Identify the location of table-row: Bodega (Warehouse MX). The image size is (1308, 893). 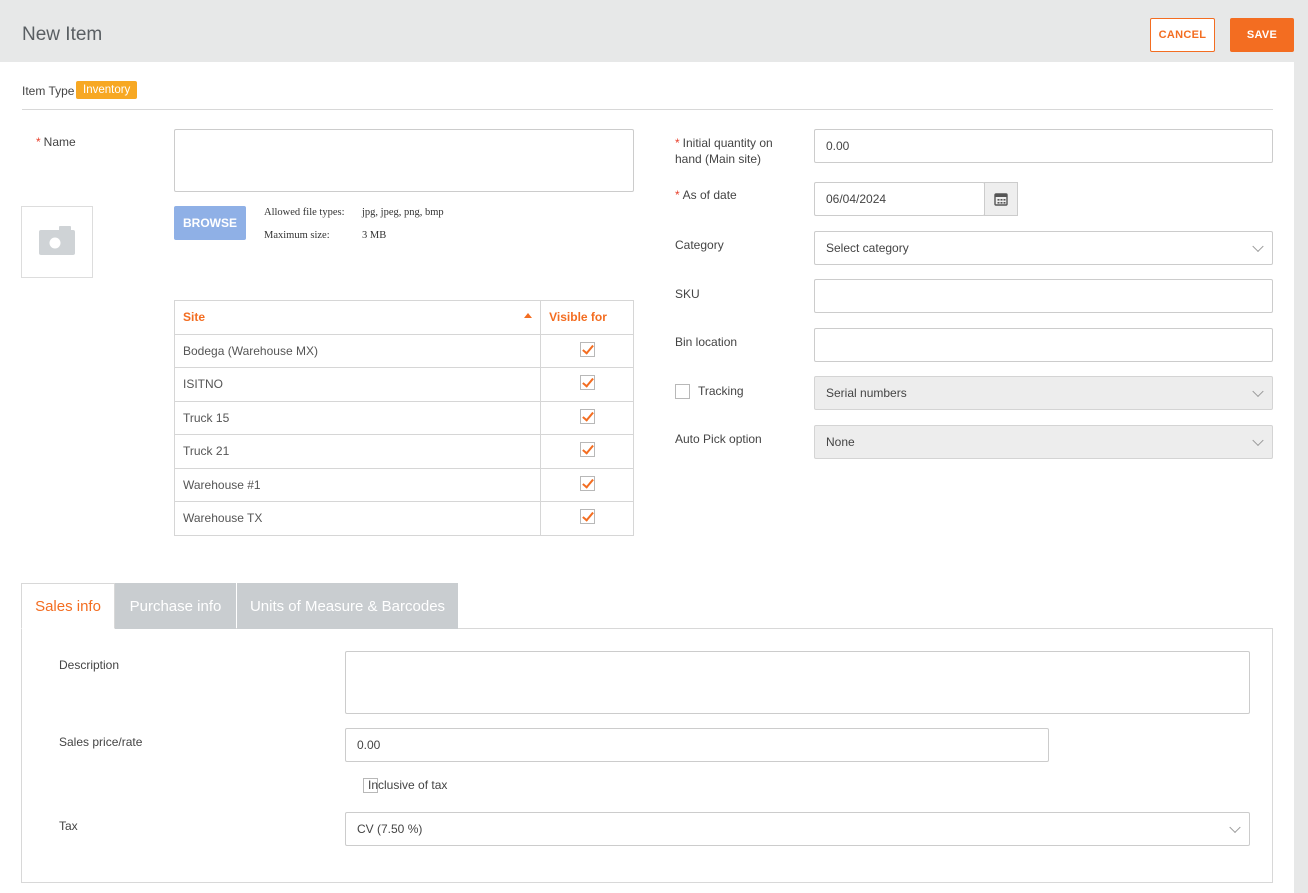
(403, 350).